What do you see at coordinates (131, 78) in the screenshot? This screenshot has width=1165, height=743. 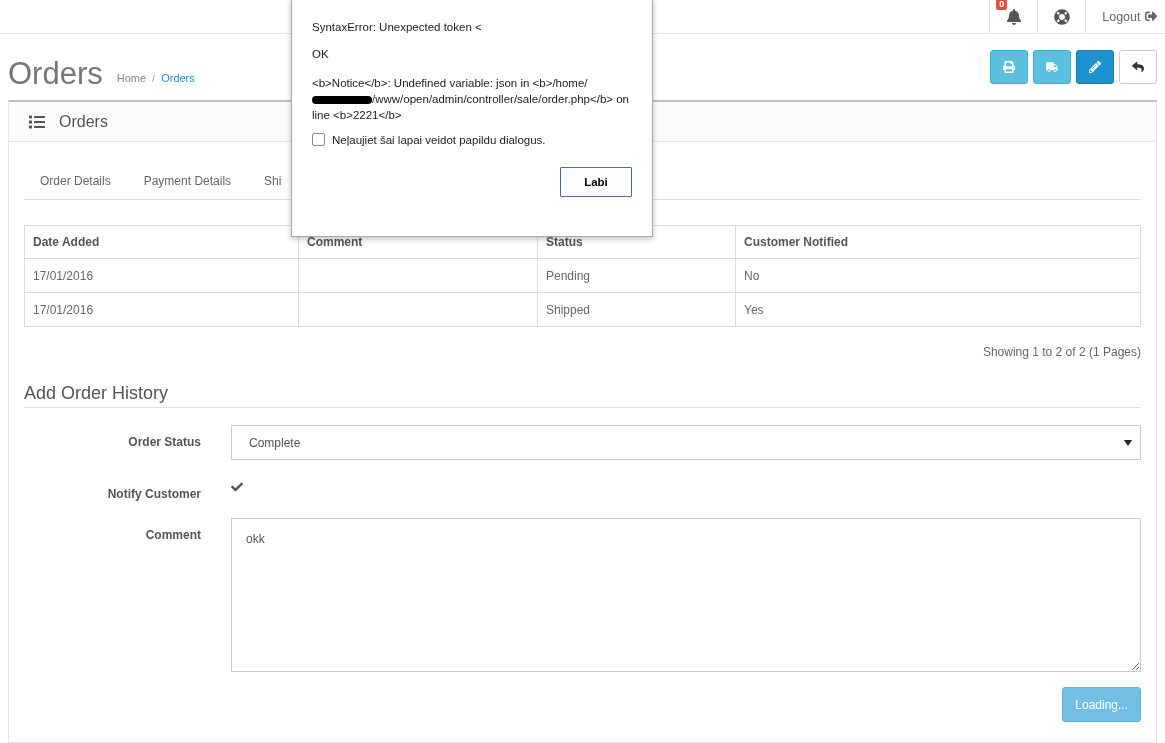 I see `breadcrumb-link: Home` at bounding box center [131, 78].